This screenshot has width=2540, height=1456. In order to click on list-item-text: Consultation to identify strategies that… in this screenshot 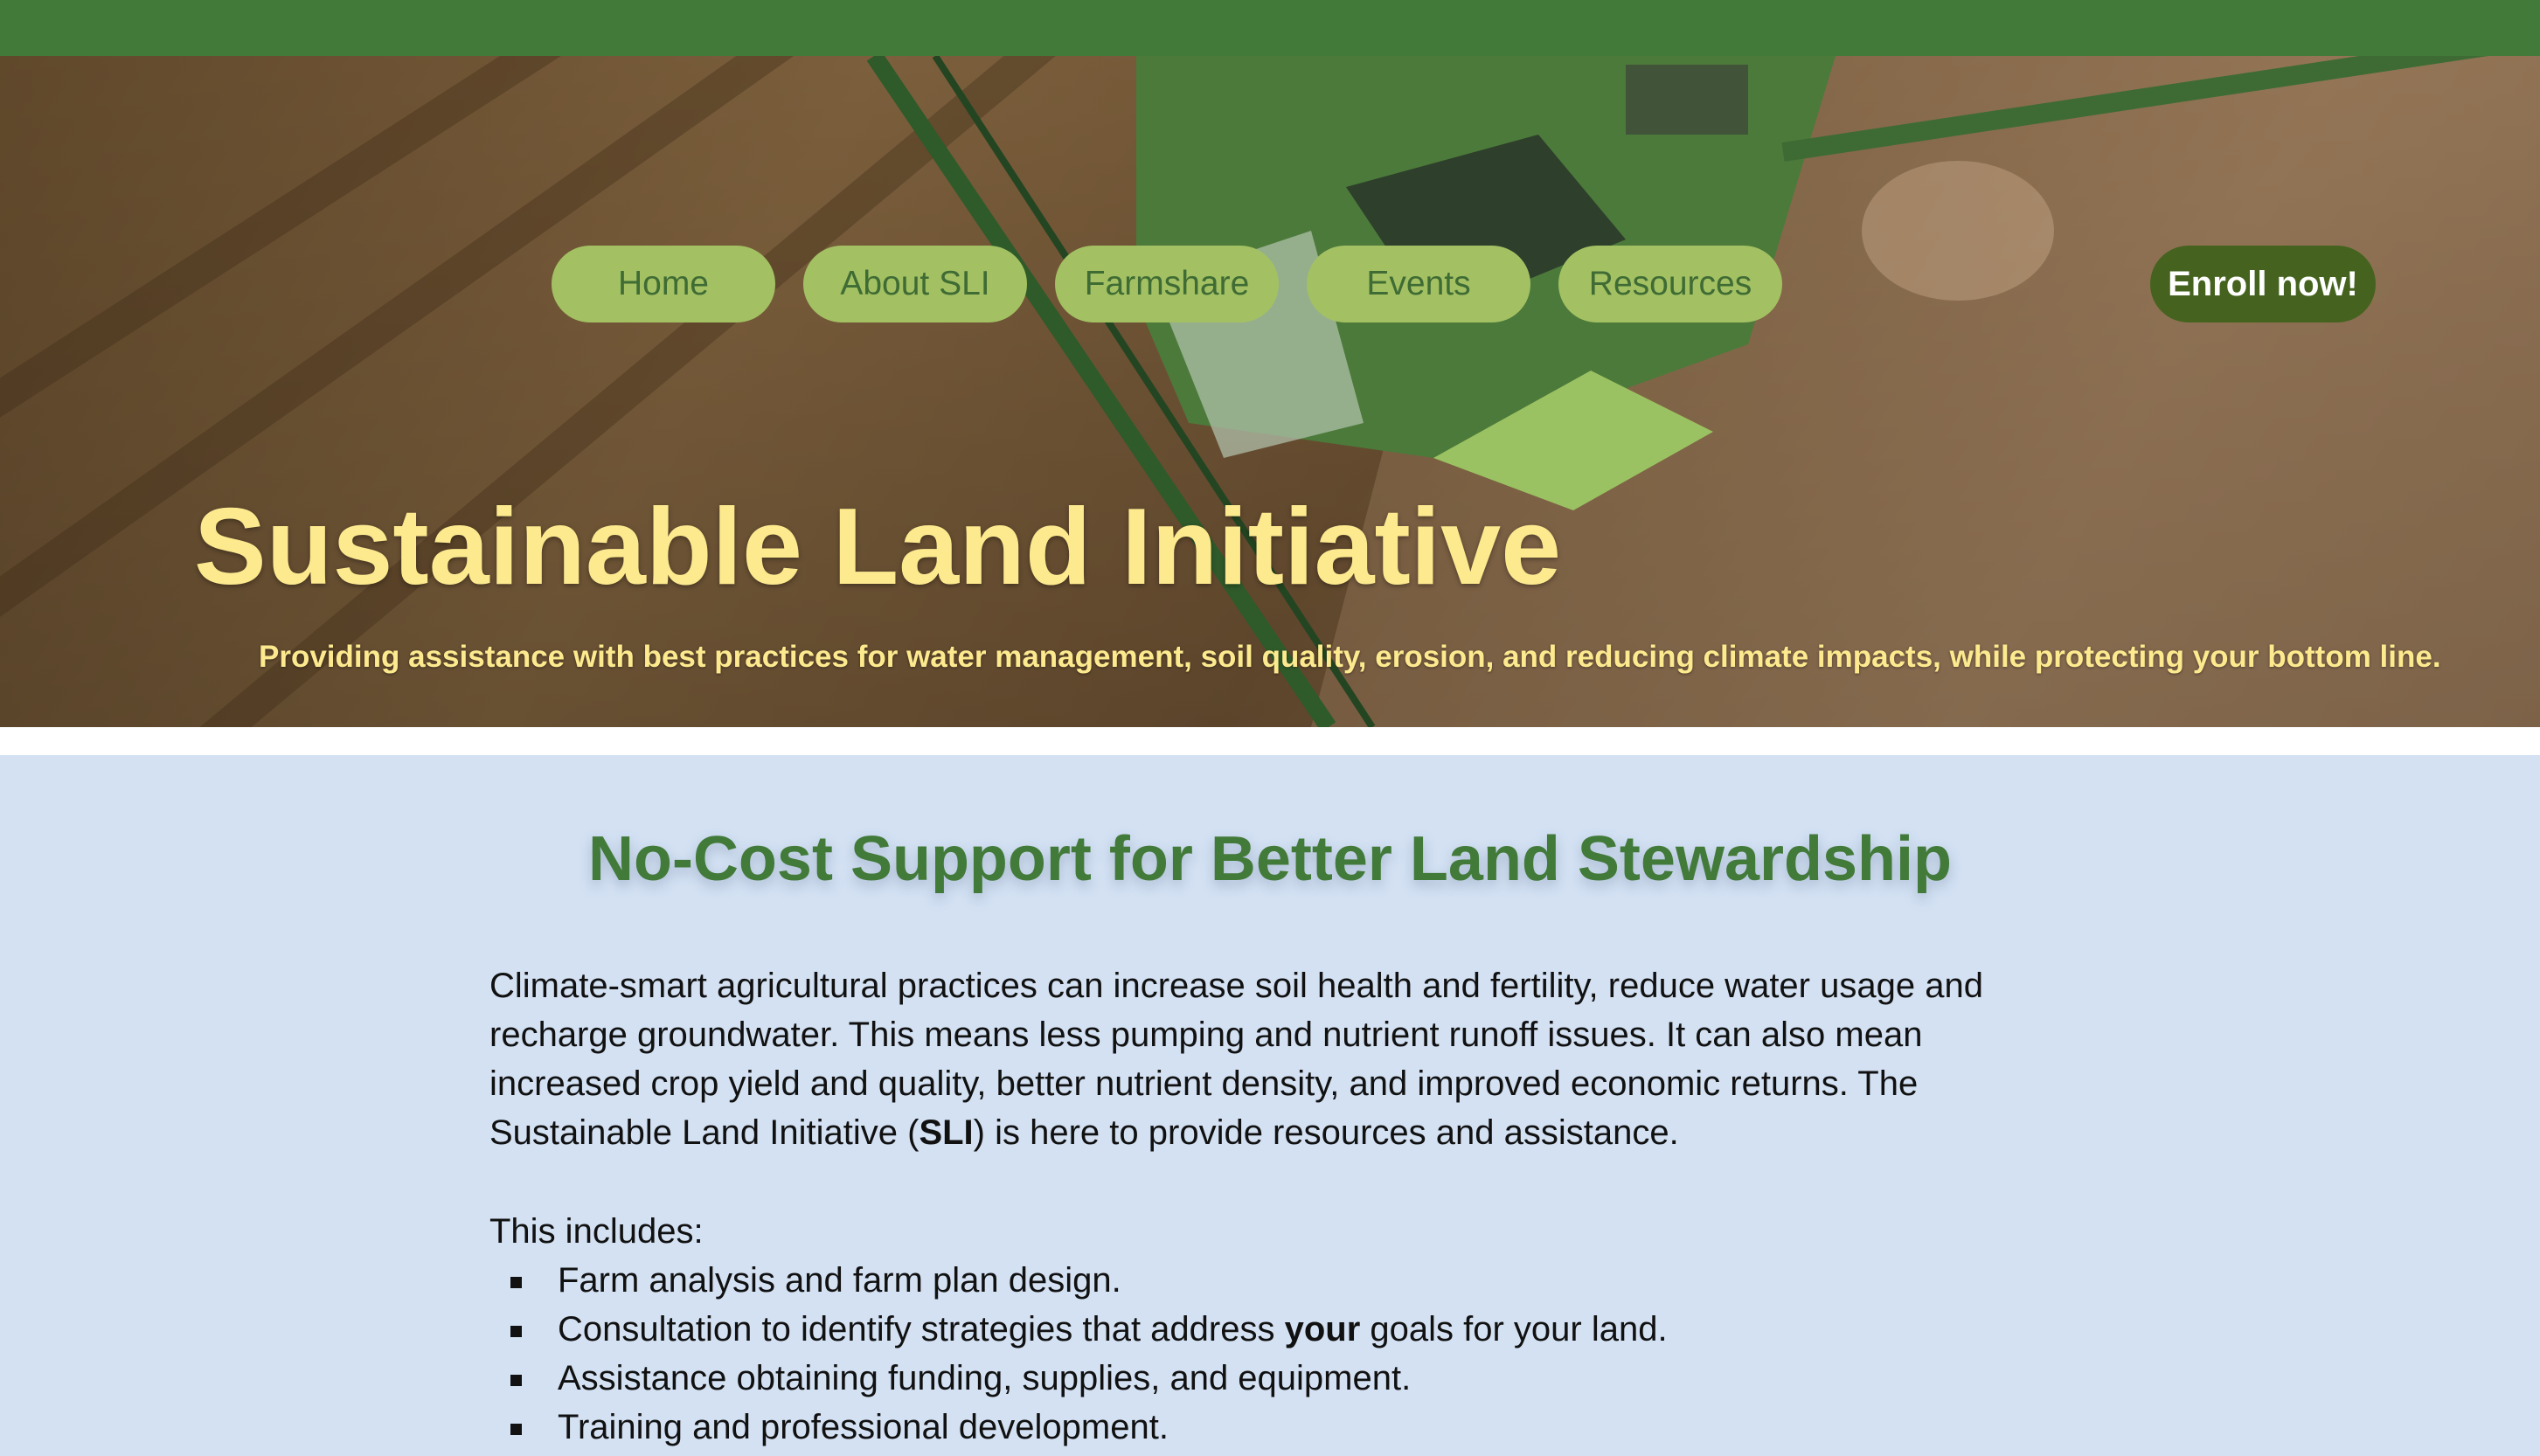, I will do `click(921, 1329)`.